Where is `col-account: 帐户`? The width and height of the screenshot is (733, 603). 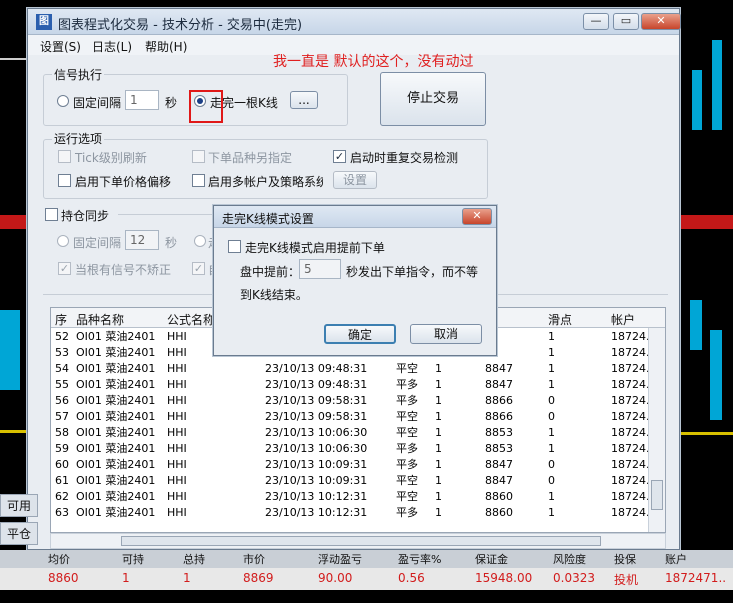
col-account: 帐户 is located at coordinates (623, 319).